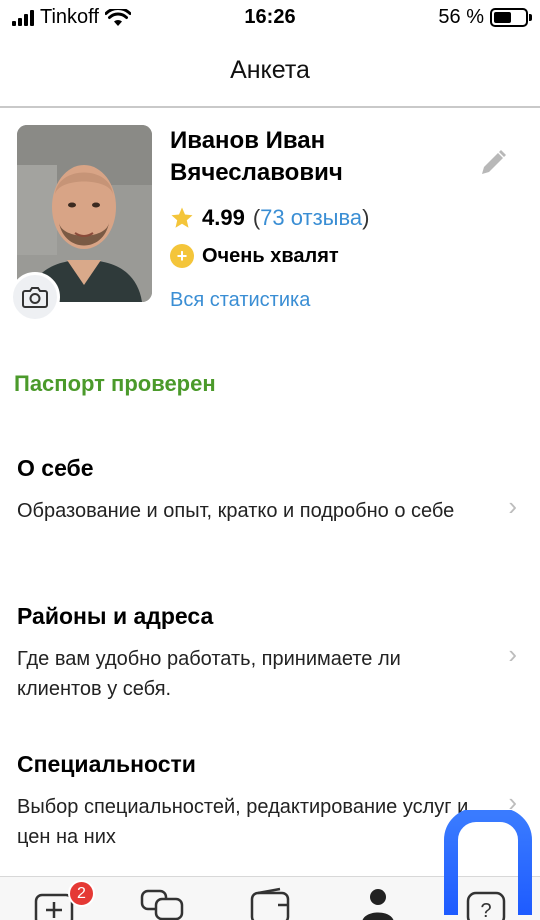 Image resolution: width=540 pixels, height=920 pixels. Describe the element at coordinates (182, 256) in the screenshot. I see `praise-badge-icon: +` at that location.